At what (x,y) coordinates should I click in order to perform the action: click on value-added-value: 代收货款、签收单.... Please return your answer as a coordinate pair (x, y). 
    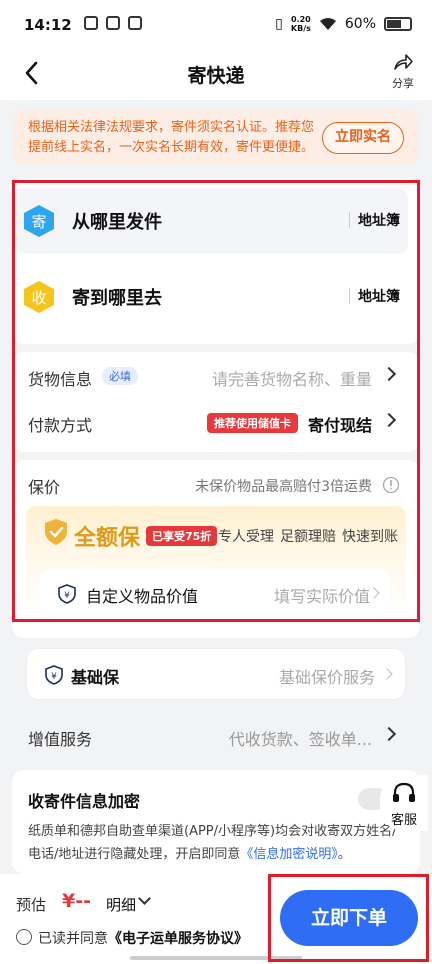
    Looking at the image, I should click on (300, 739).